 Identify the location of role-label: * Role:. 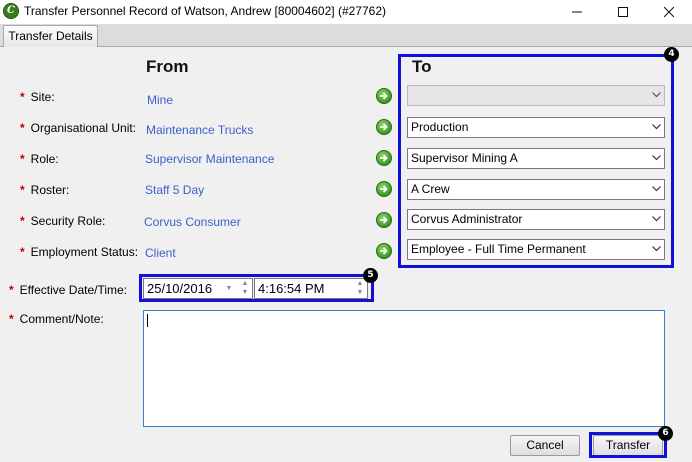
(39, 159).